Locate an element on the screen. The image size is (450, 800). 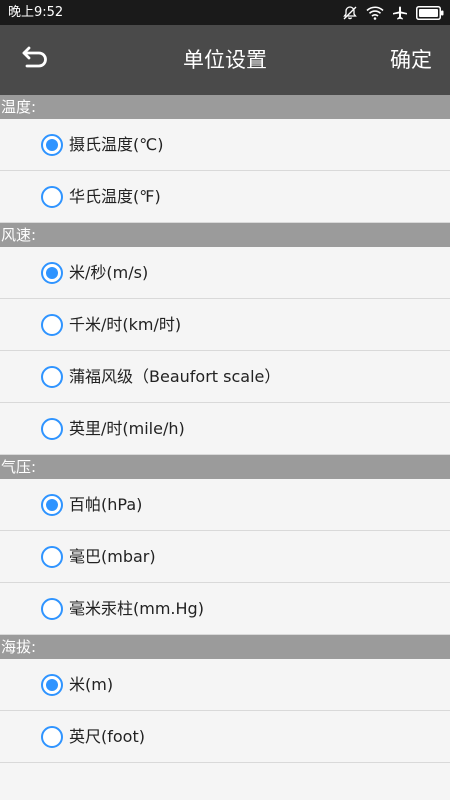
option-row: 英尺(foot) is located at coordinates (225, 737).